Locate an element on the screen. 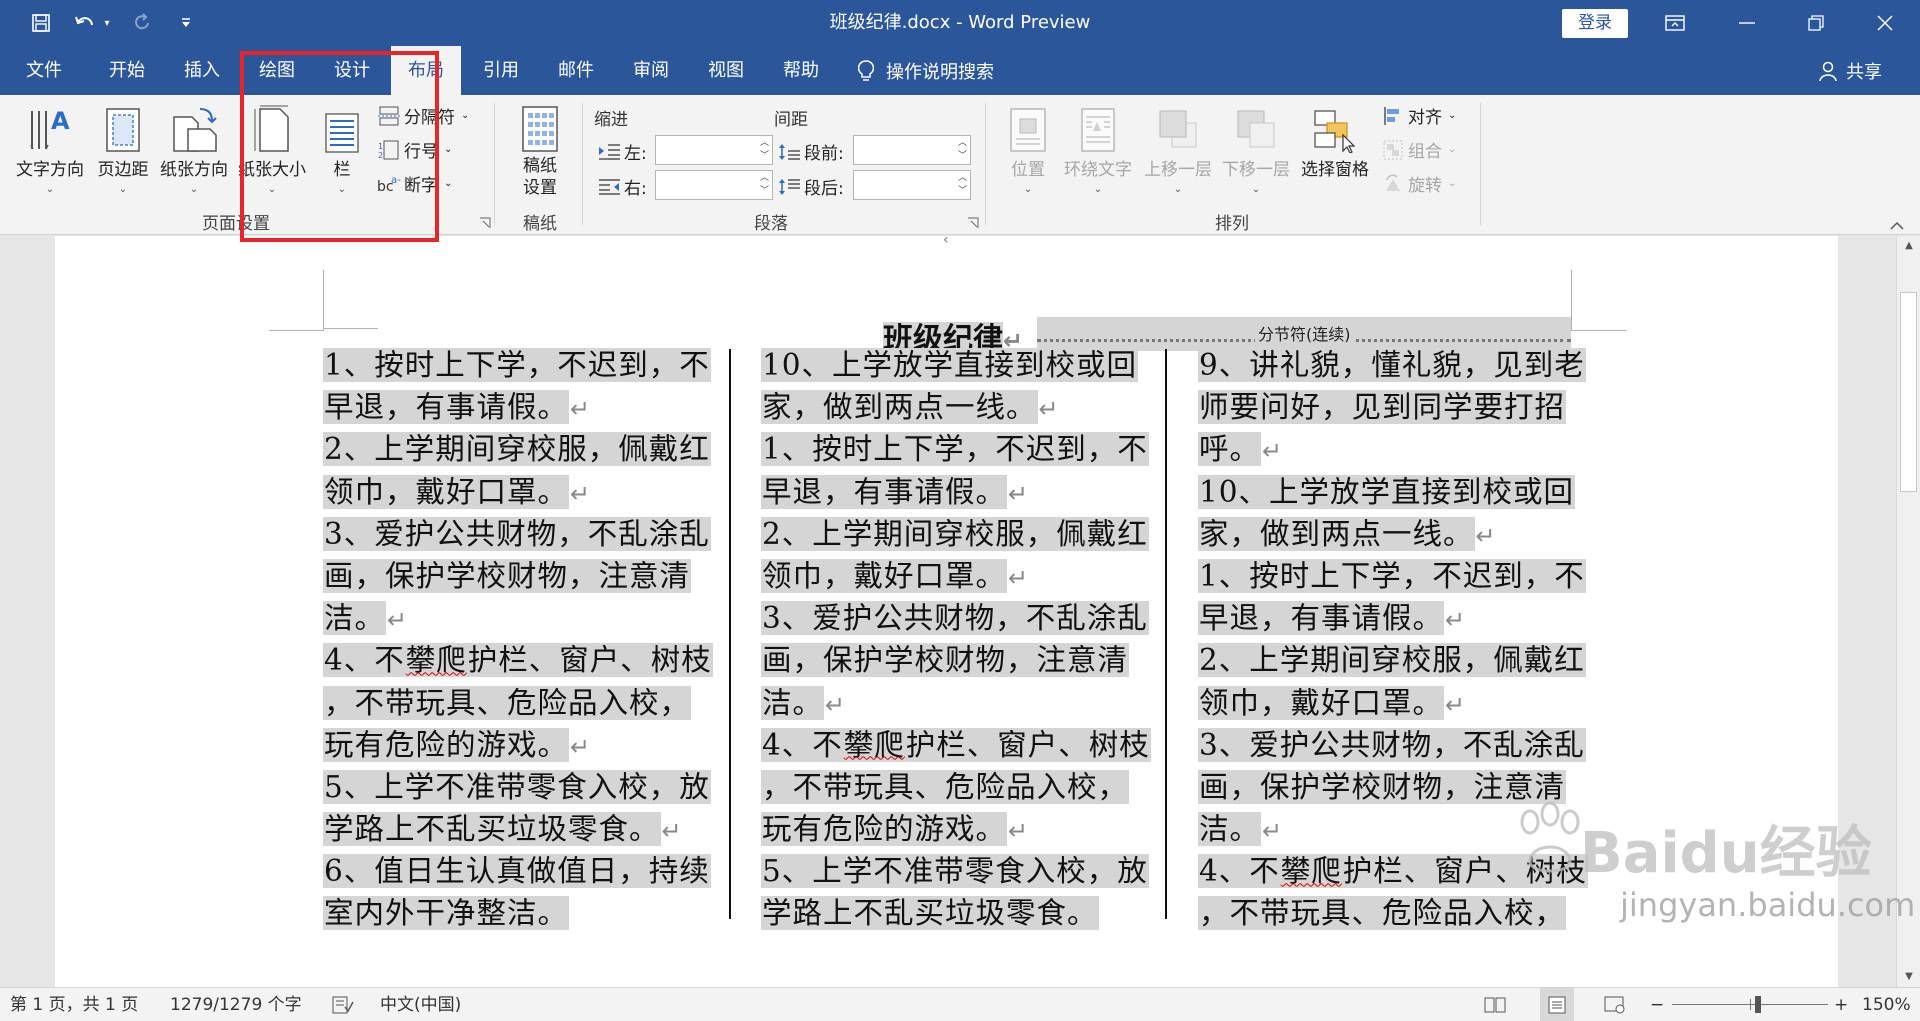  text-line: 师要问好，见到同学要打招 is located at coordinates (1384, 407).